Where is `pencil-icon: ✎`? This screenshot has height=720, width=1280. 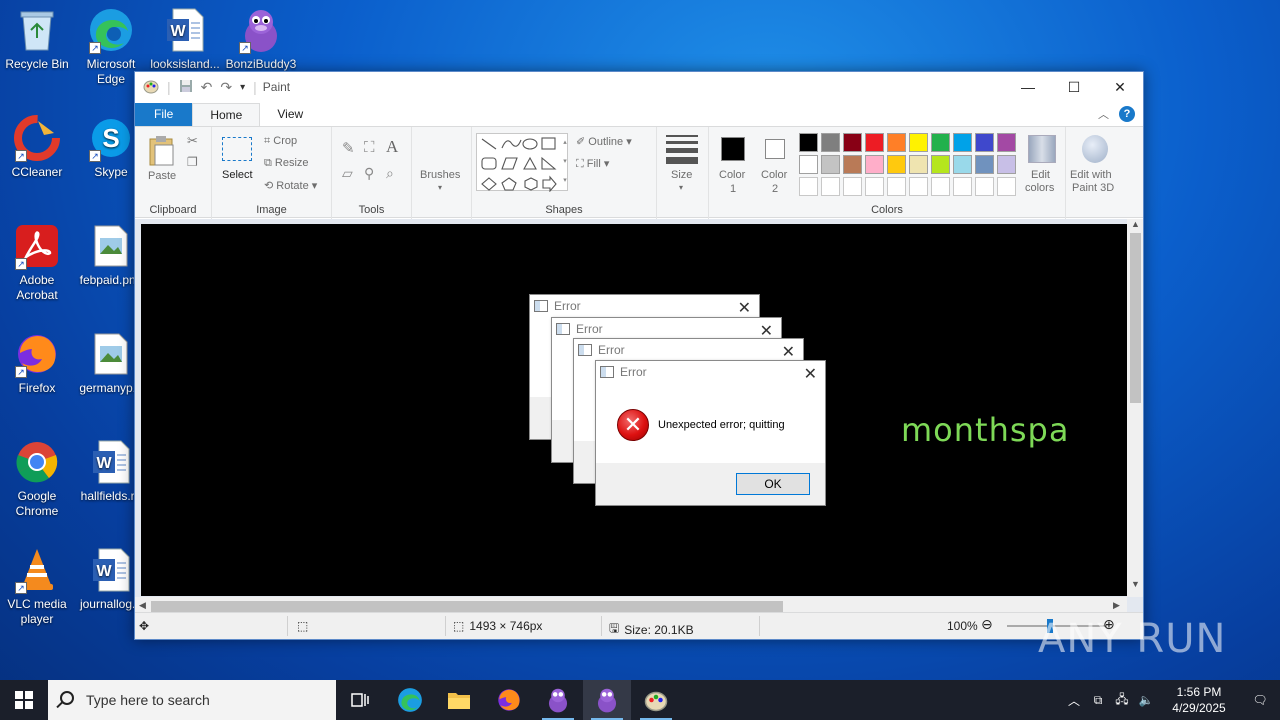
pencil-icon: ✎ is located at coordinates (348, 148).